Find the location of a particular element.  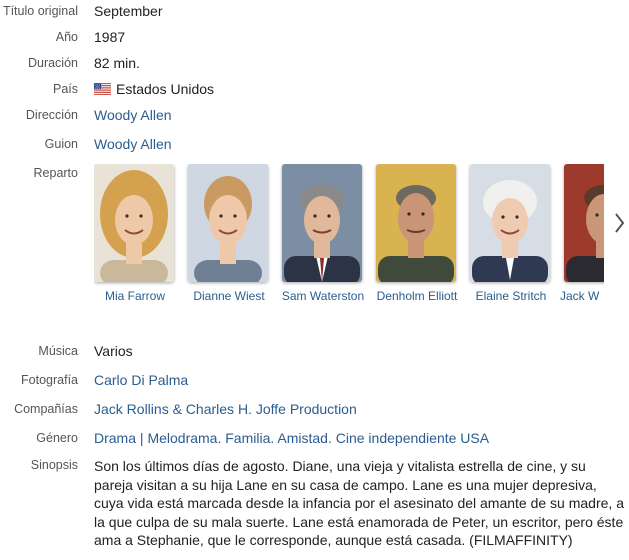

cast-name-link: Denholm Elliott is located at coordinates (417, 296).